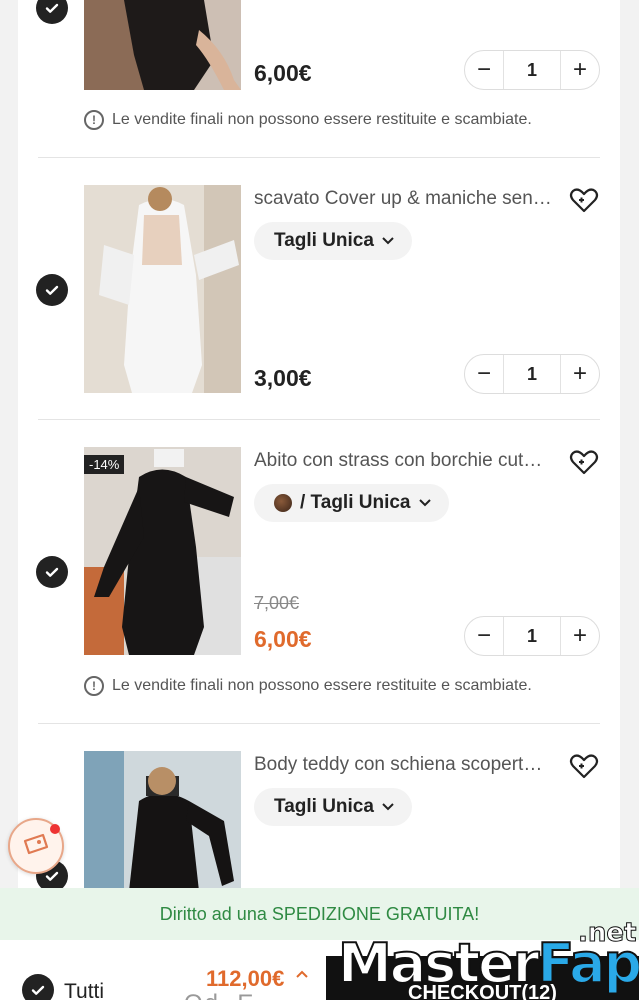  I want to click on select-all-checkbox, so click(38, 987).